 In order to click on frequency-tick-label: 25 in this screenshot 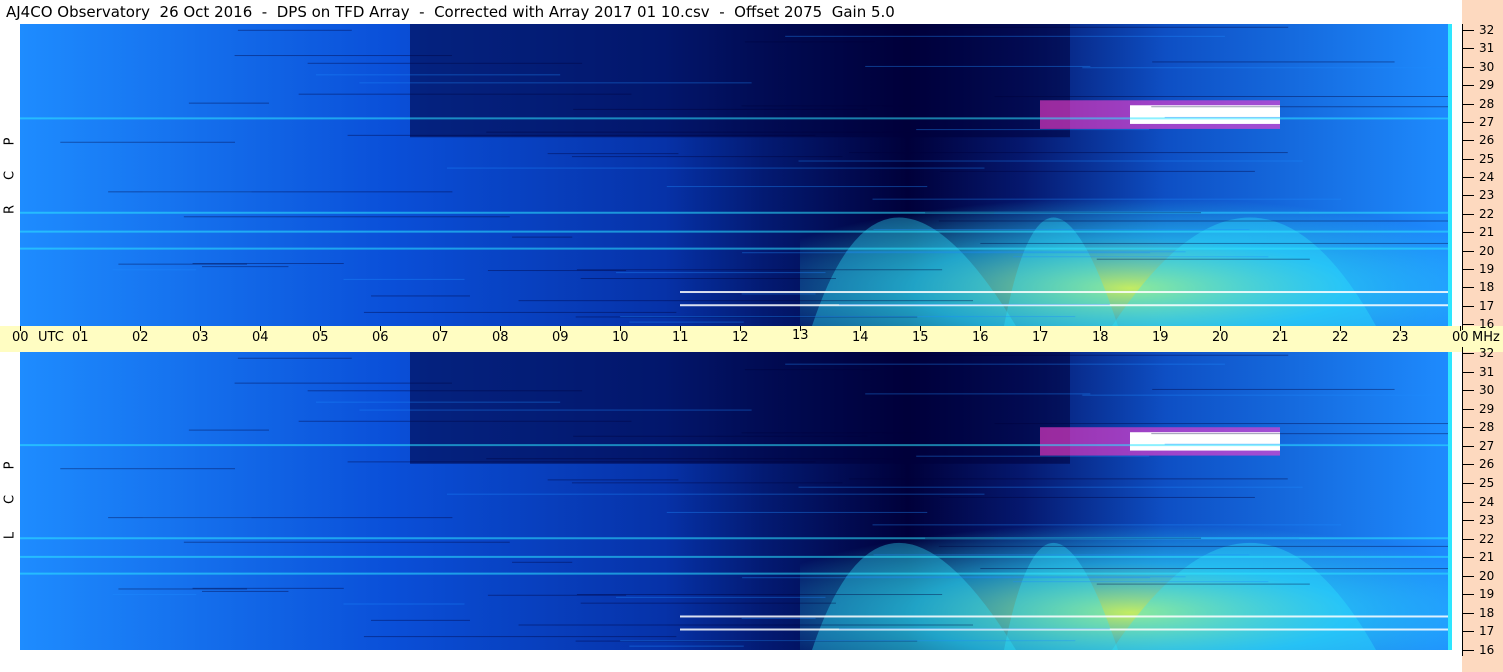, I will do `click(1487, 483)`.